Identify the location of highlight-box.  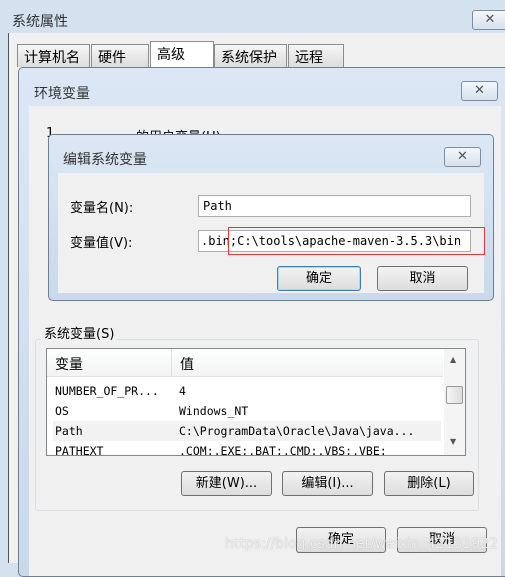
(356, 241).